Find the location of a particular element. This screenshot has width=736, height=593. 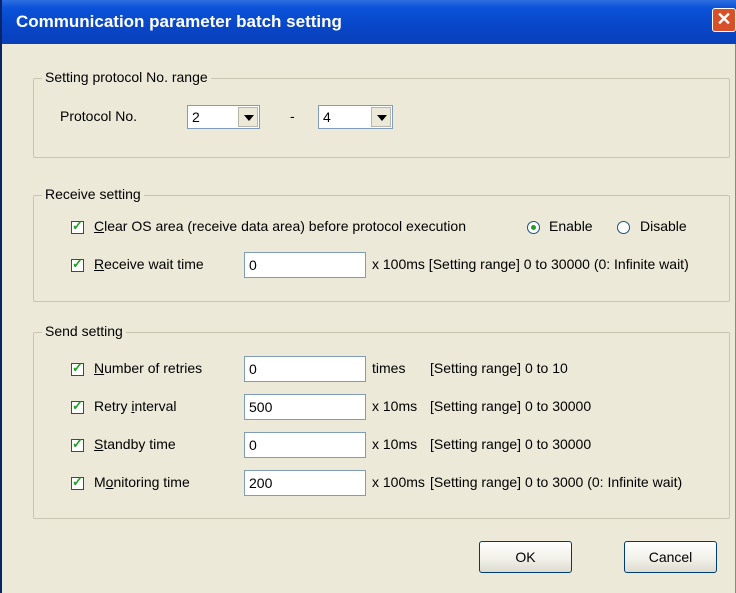

ok-button: OK is located at coordinates (525, 557).